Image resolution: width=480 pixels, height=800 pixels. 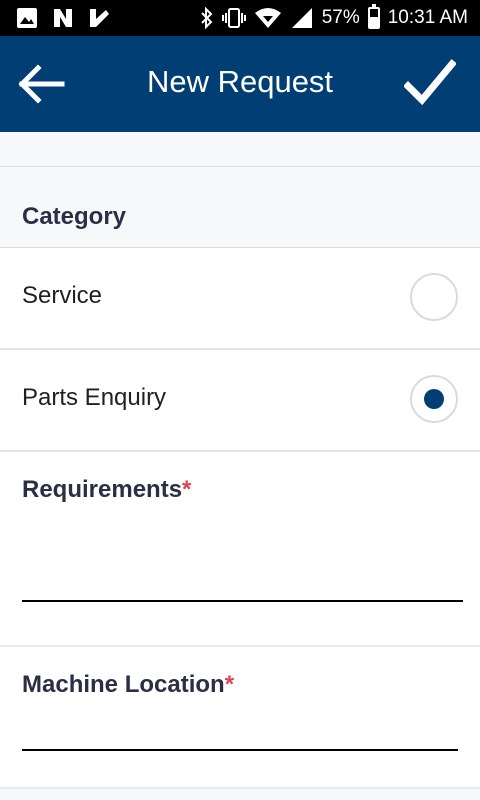 What do you see at coordinates (94, 397) in the screenshot?
I see `option-label: Parts Enquiry` at bounding box center [94, 397].